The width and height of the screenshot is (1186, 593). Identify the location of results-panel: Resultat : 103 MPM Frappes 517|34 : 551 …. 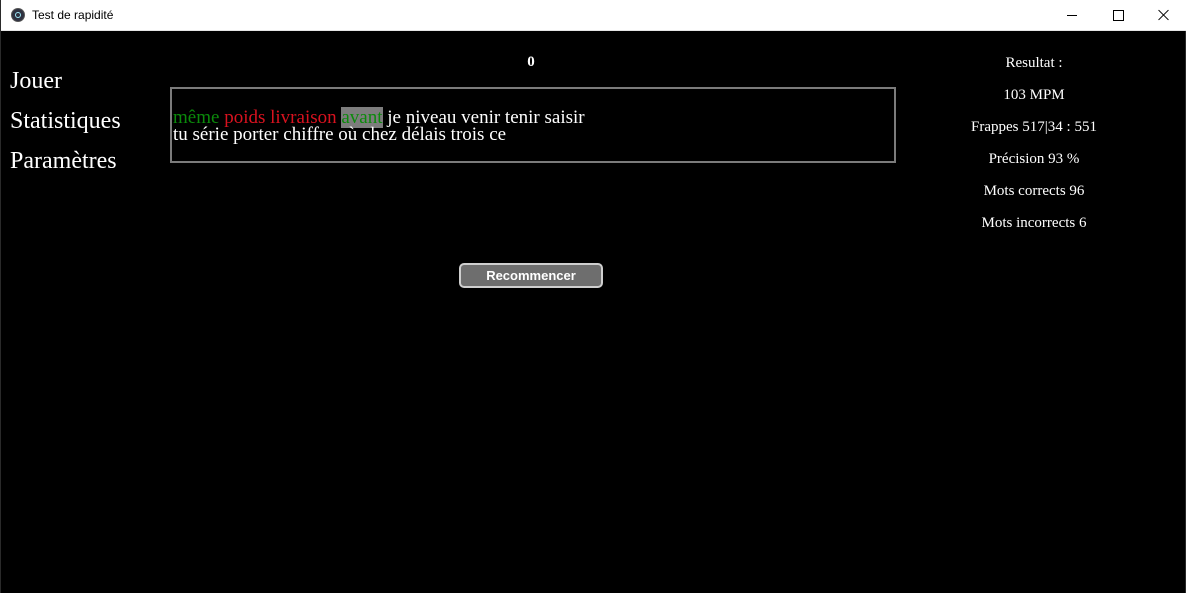
(1034, 150).